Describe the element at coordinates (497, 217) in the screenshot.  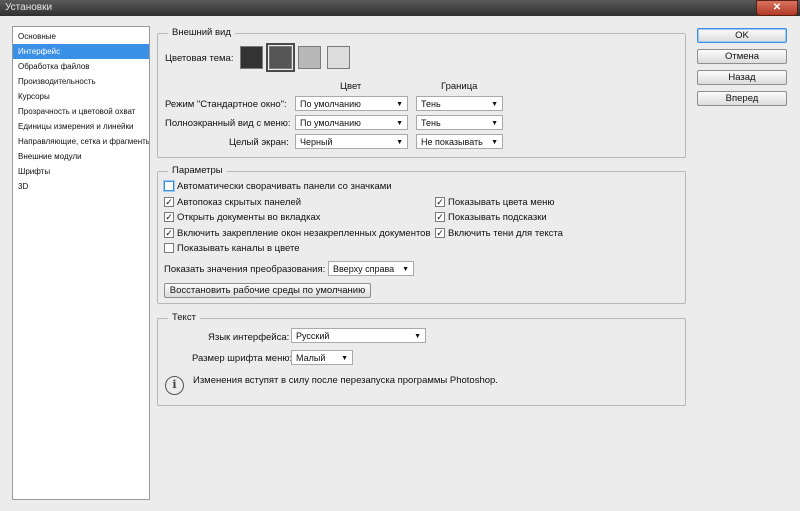
I see `show-tooltips-label: Показывать подсказки` at that location.